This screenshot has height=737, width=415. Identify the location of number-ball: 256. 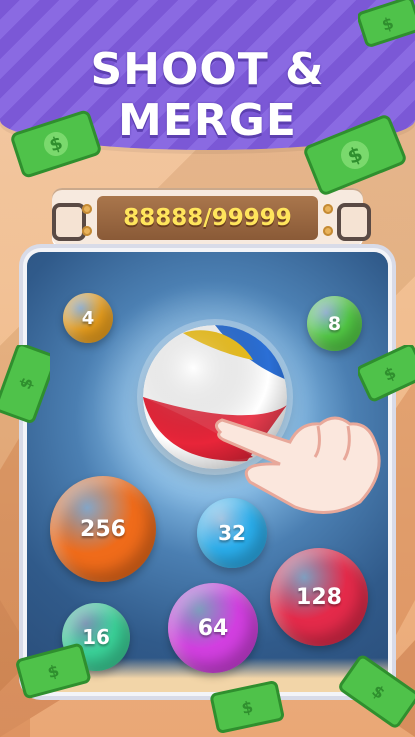
(103, 529).